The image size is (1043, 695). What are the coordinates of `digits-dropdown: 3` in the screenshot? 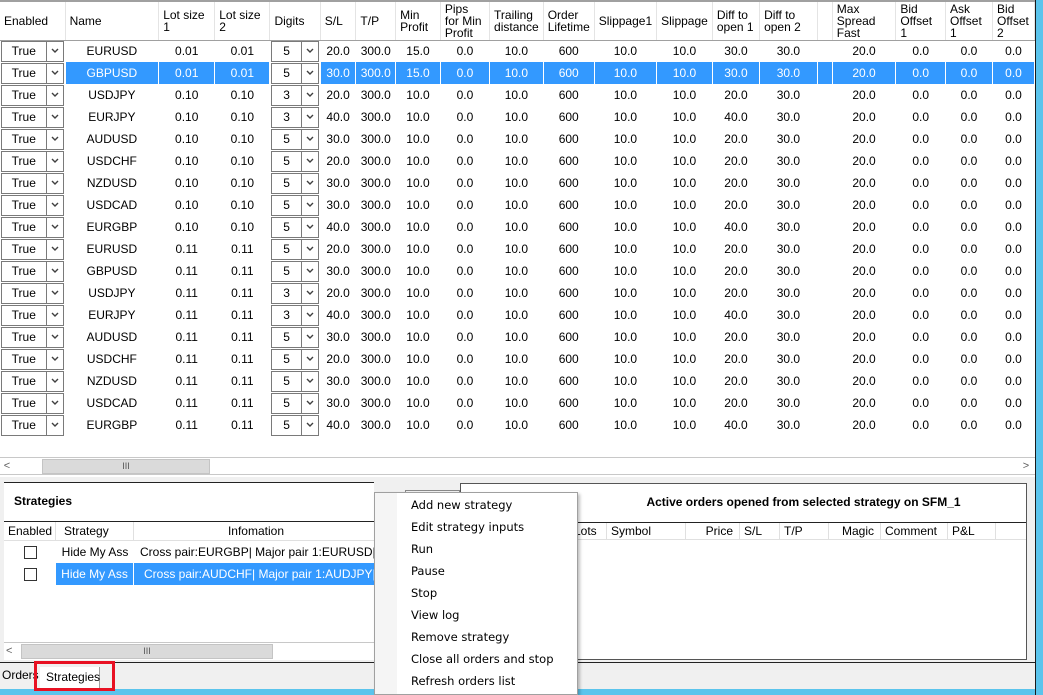 It's located at (295, 293).